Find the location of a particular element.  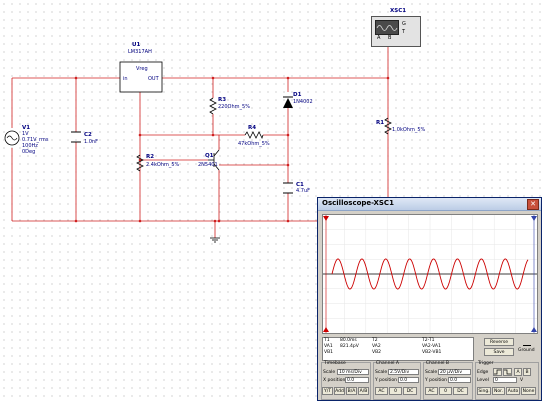

u1-regulator: U1 LM317AH Vreg in OUT is located at coordinates (141, 67).